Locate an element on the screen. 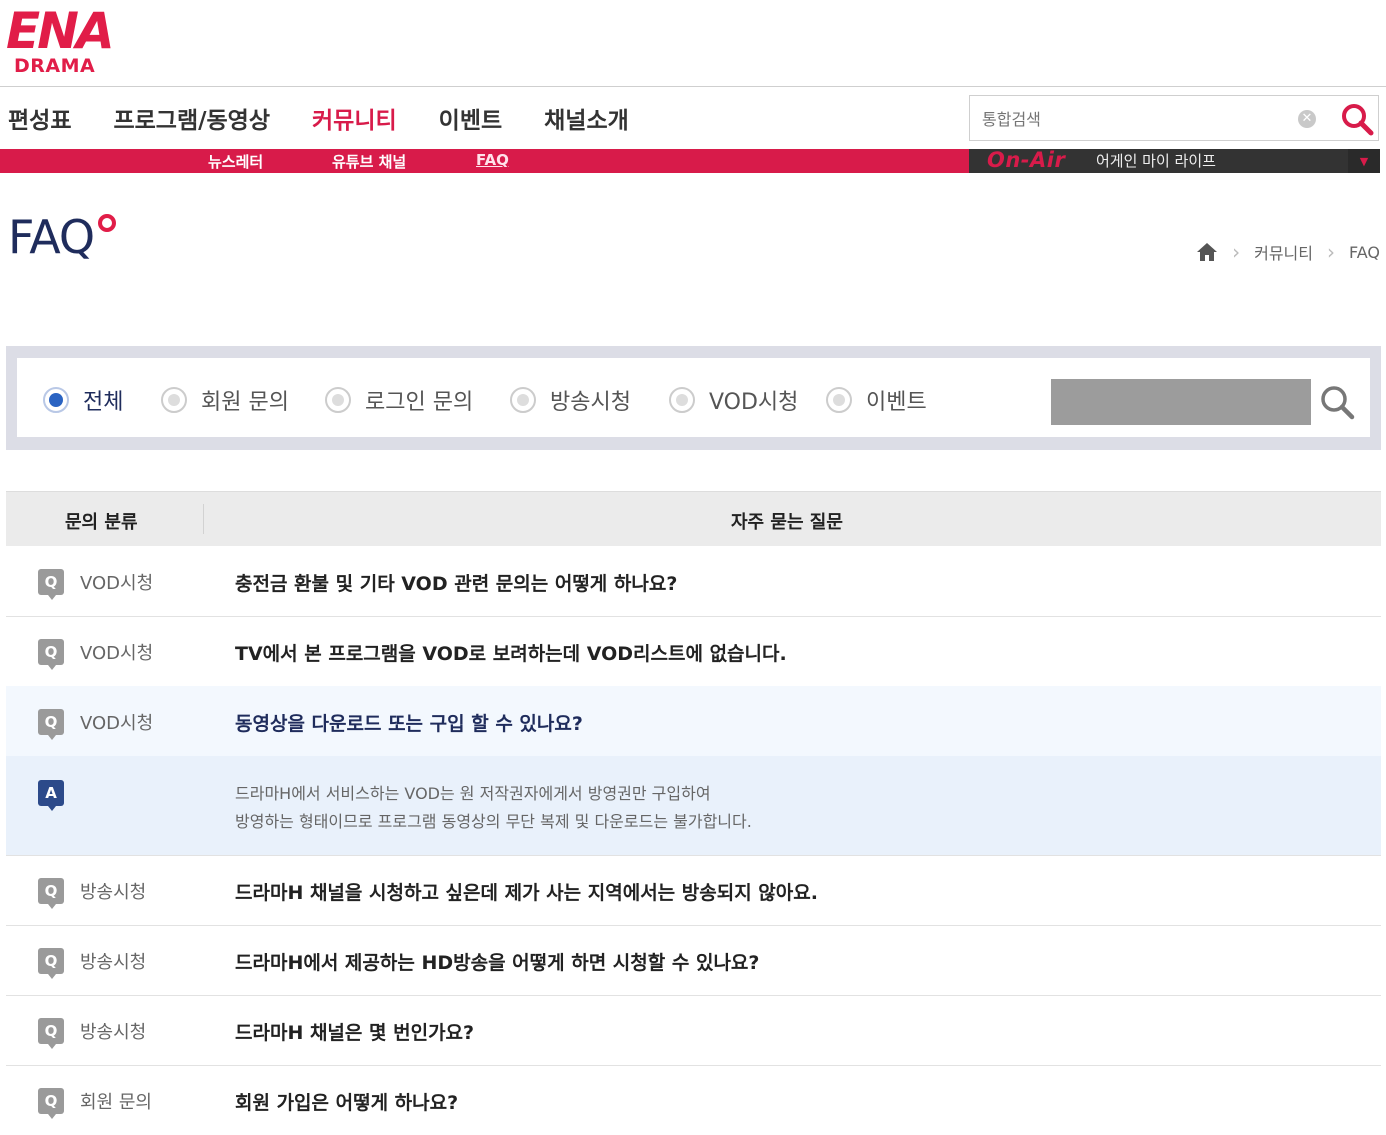 This screenshot has width=1386, height=1135. filter-radio-vod: VOD시청 is located at coordinates (733, 400).